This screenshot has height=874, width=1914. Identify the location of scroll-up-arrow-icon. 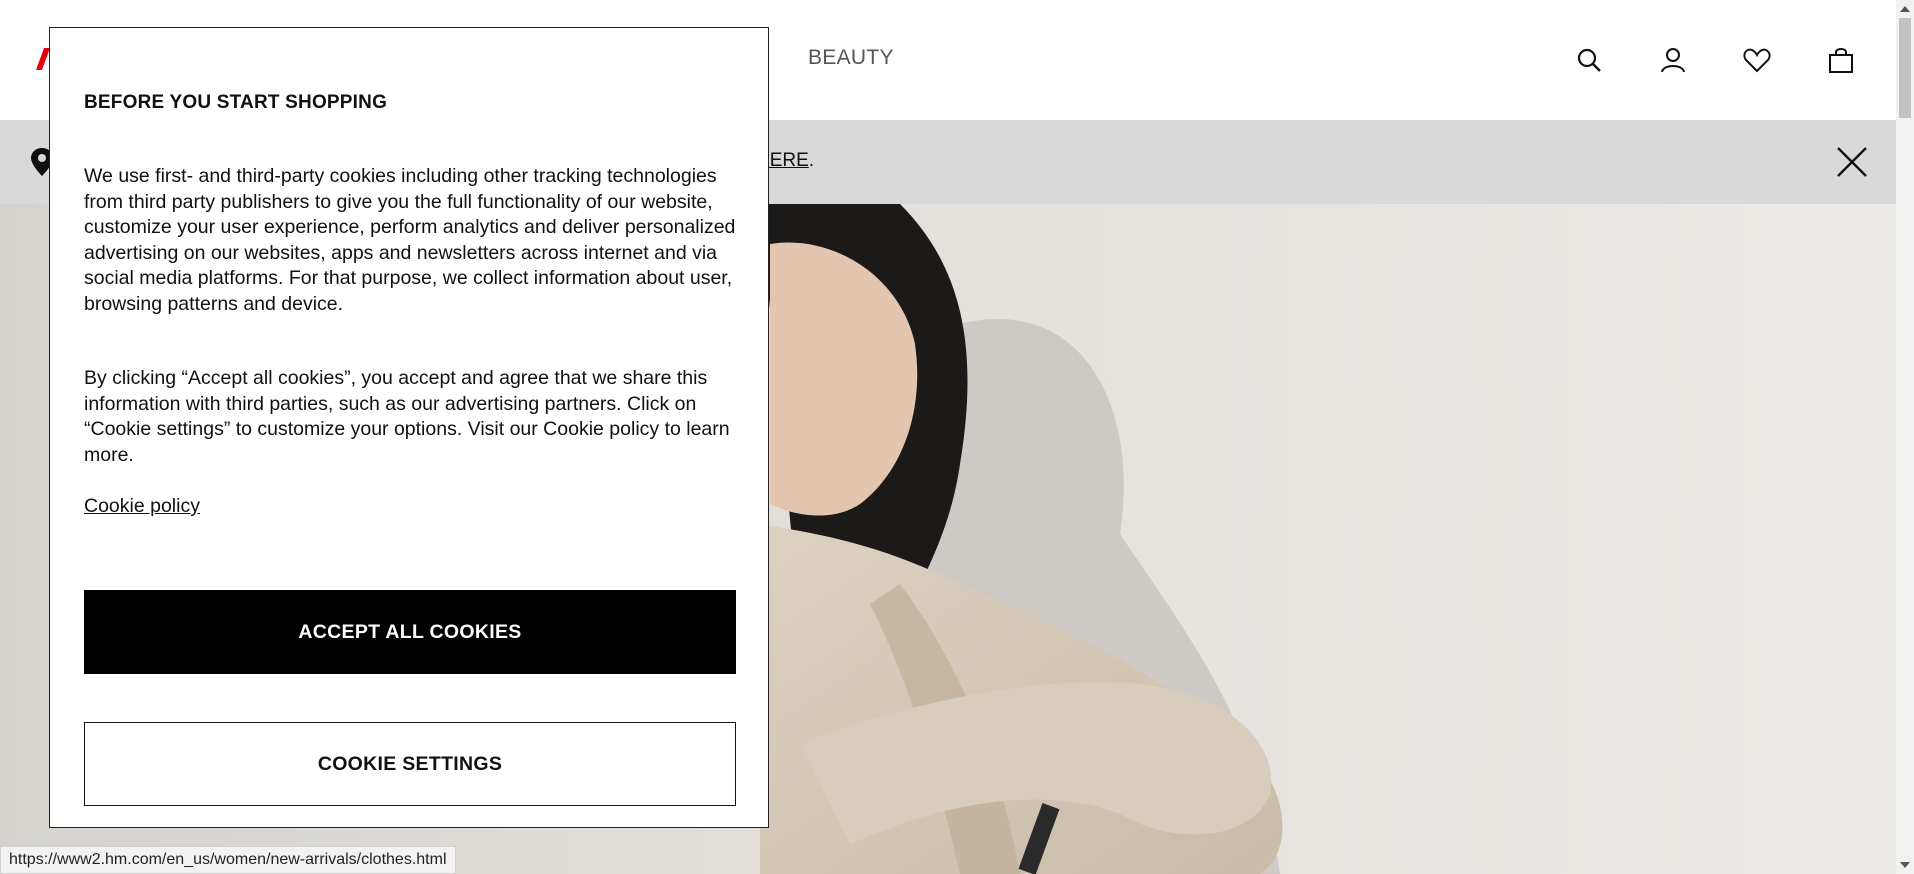
(1905, 9).